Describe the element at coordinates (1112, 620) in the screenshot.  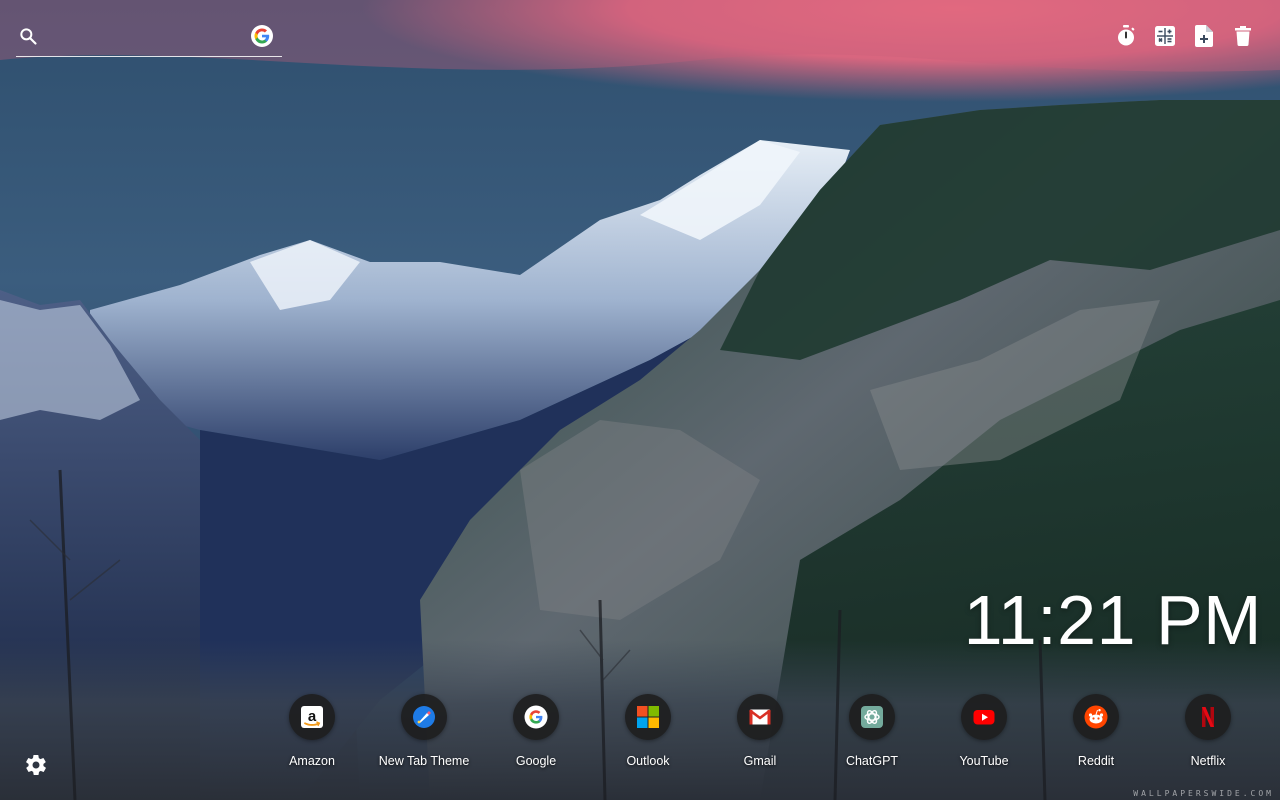
I see `clock-time: 11:21 PM` at that location.